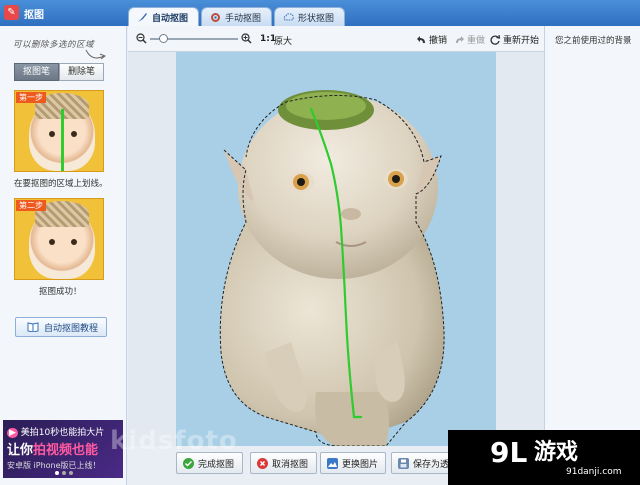 The width and height of the screenshot is (640, 485). Describe the element at coordinates (20, 450) in the screenshot. I see `ad-line2a: 让你` at that location.